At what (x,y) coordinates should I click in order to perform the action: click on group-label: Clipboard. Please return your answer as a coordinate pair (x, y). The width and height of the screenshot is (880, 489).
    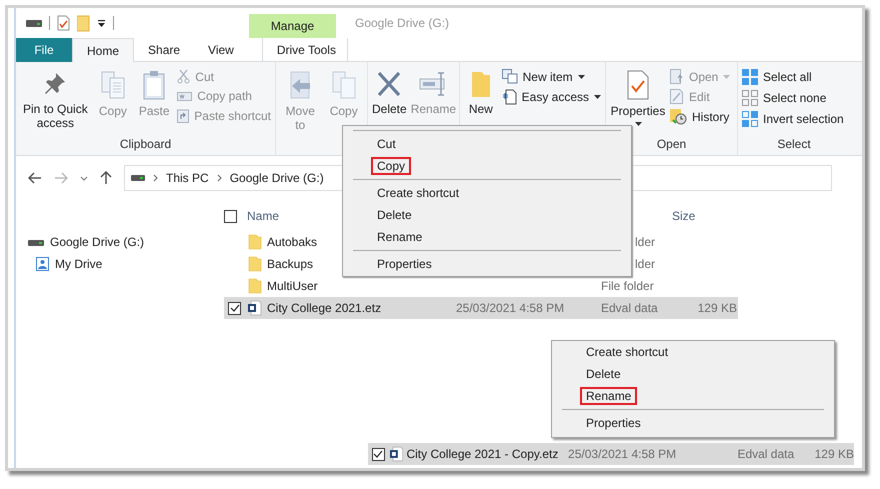
    Looking at the image, I should click on (145, 145).